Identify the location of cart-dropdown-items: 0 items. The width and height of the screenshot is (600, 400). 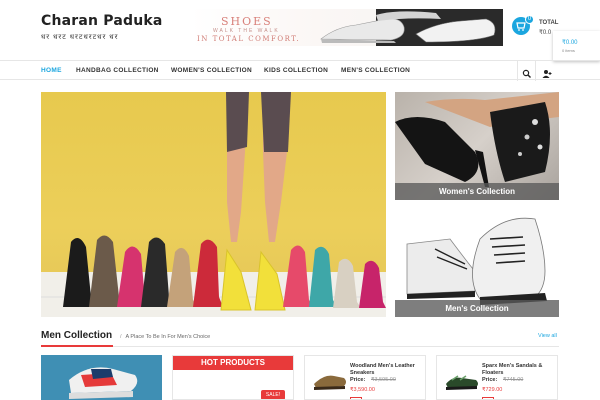
(568, 50).